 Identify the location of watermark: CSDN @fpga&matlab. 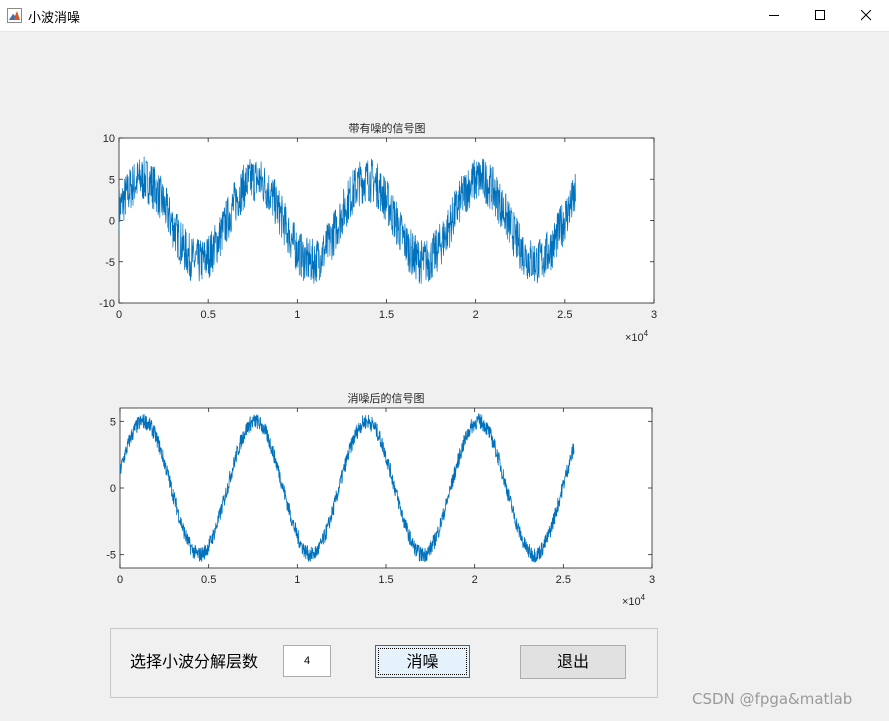
(772, 699).